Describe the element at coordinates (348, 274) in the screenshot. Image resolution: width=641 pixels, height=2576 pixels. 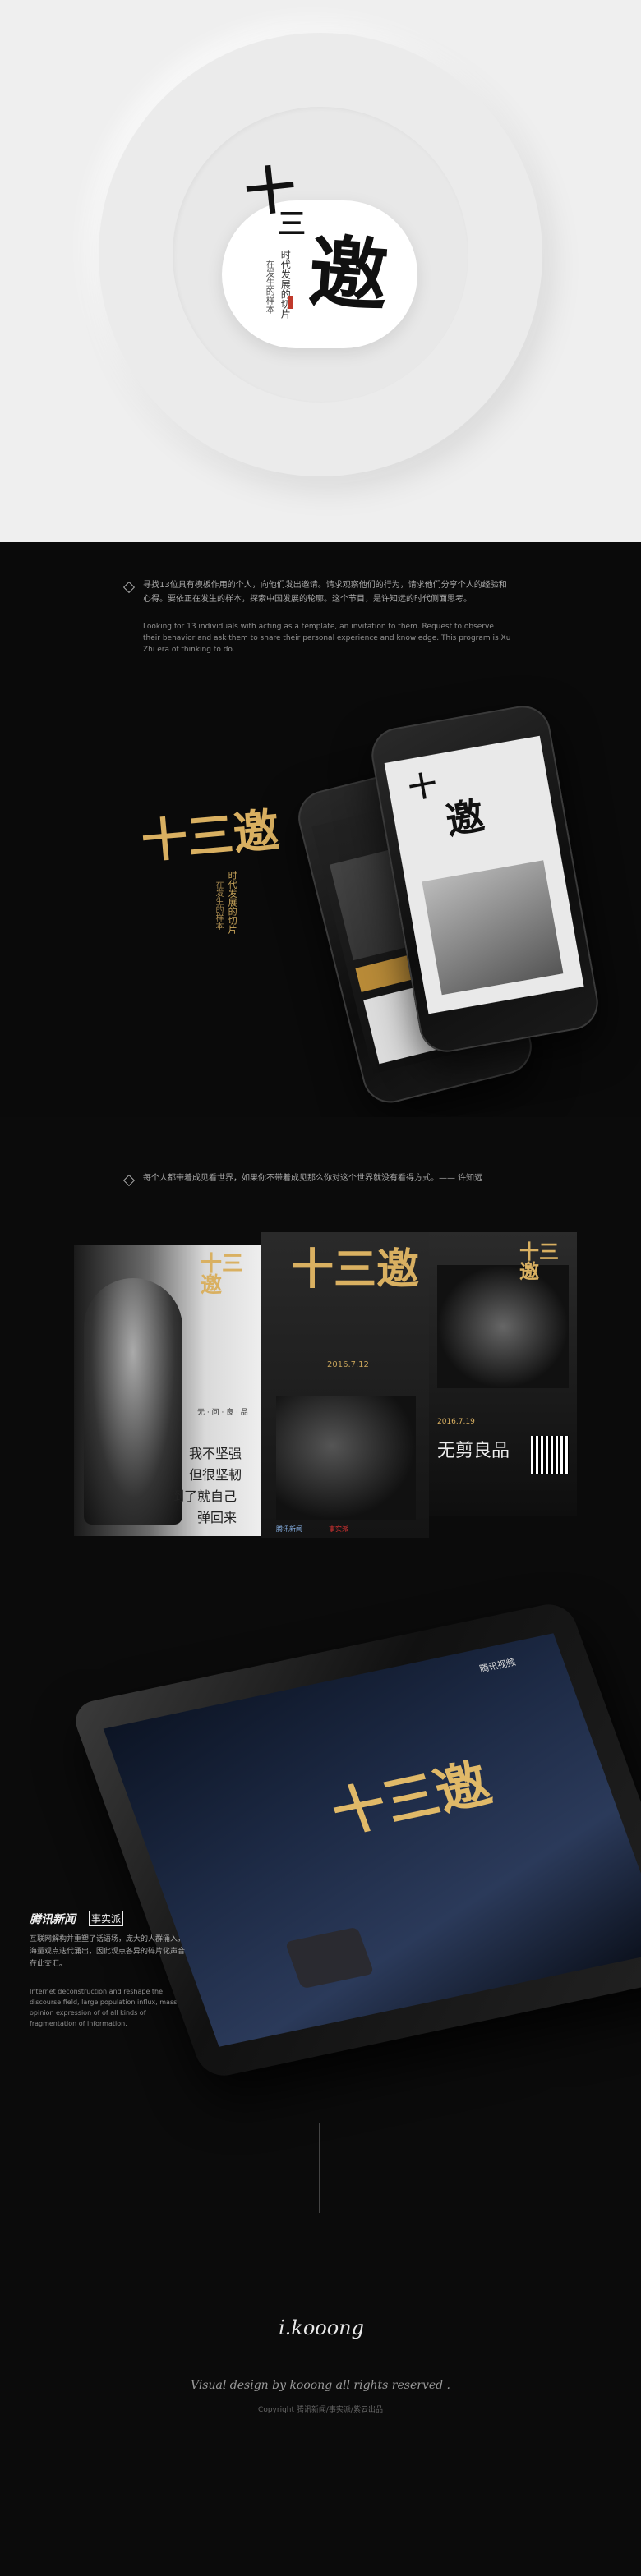
I see `hero-title-char-3: 邀` at that location.